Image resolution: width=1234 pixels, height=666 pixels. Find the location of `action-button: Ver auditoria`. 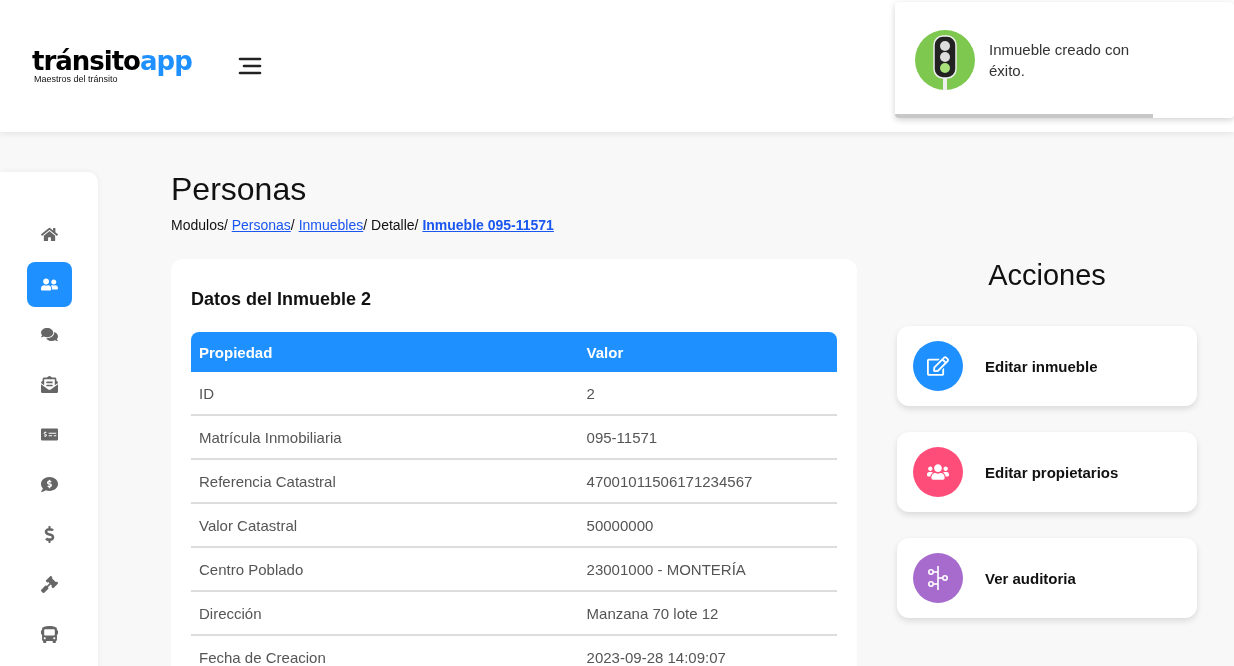

action-button: Ver auditoria is located at coordinates (1047, 578).